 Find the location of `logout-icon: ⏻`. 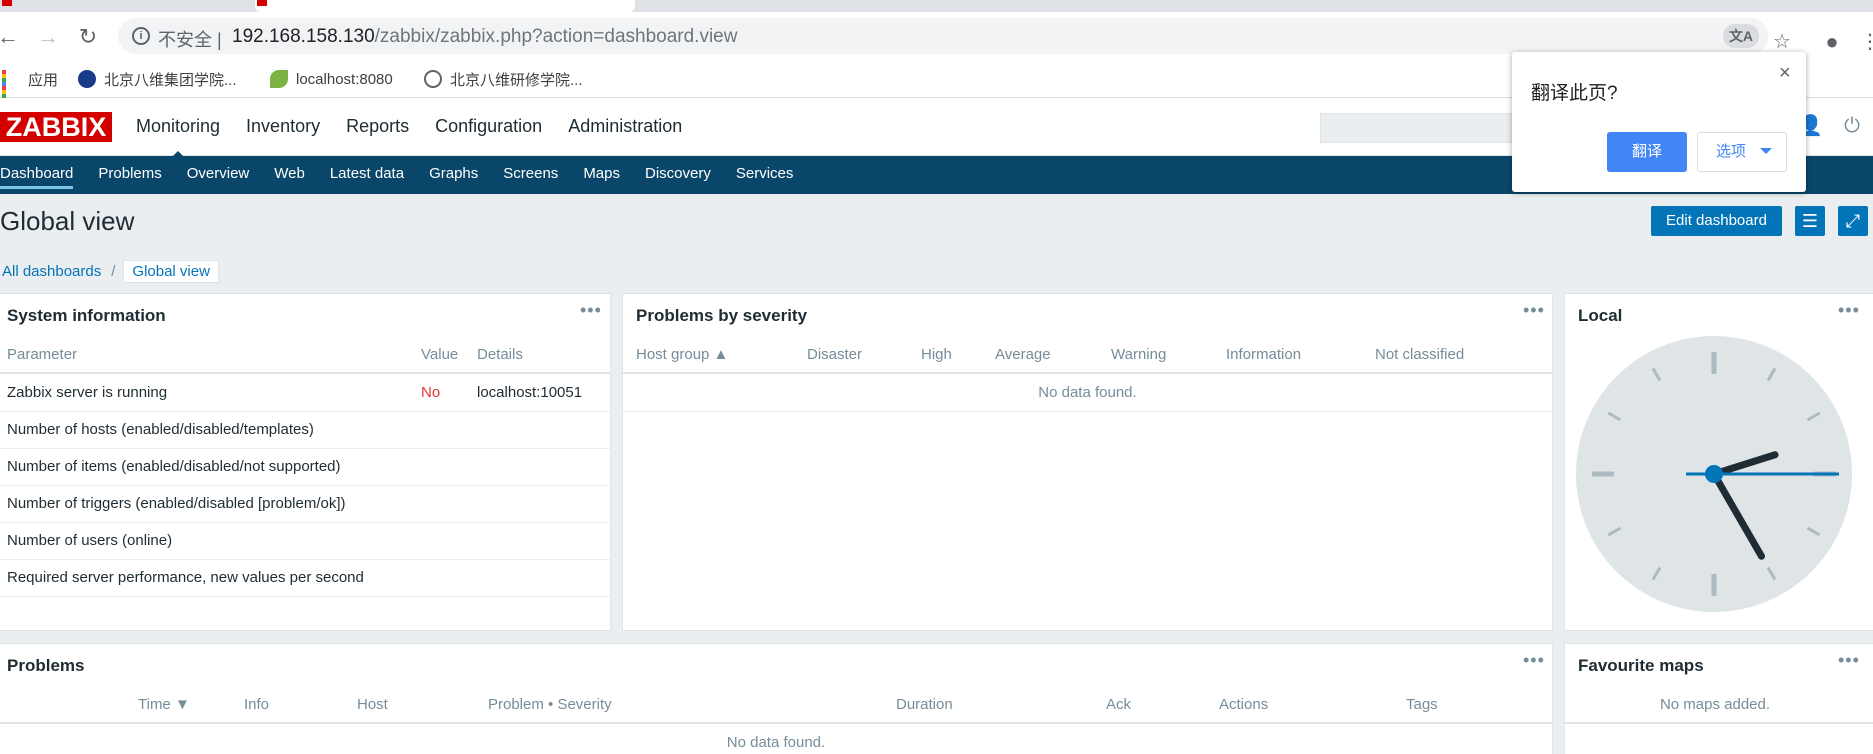

logout-icon: ⏻ is located at coordinates (1852, 126).